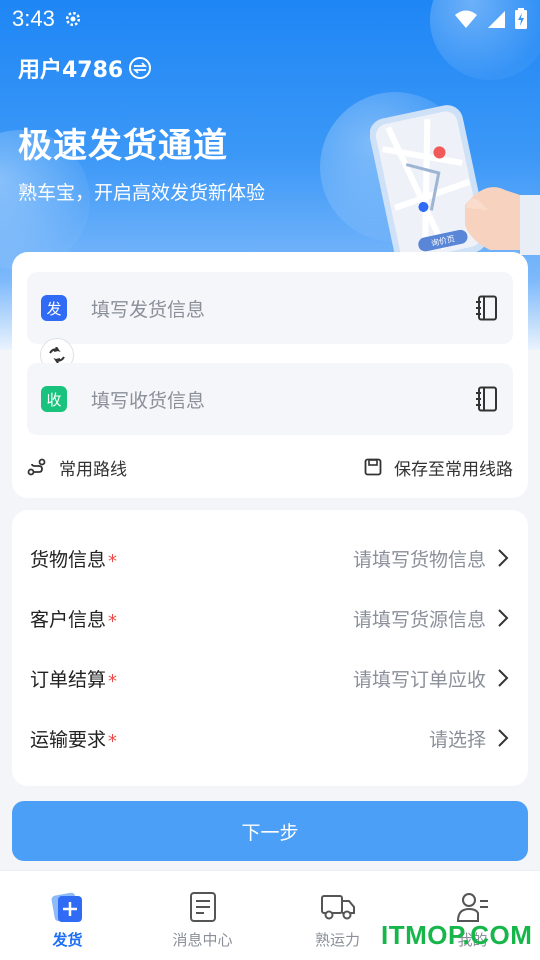 The image size is (540, 960). Describe the element at coordinates (270, 558) in the screenshot. I see `cargo-info-row: 货物信息 * 请填写货物信息` at that location.